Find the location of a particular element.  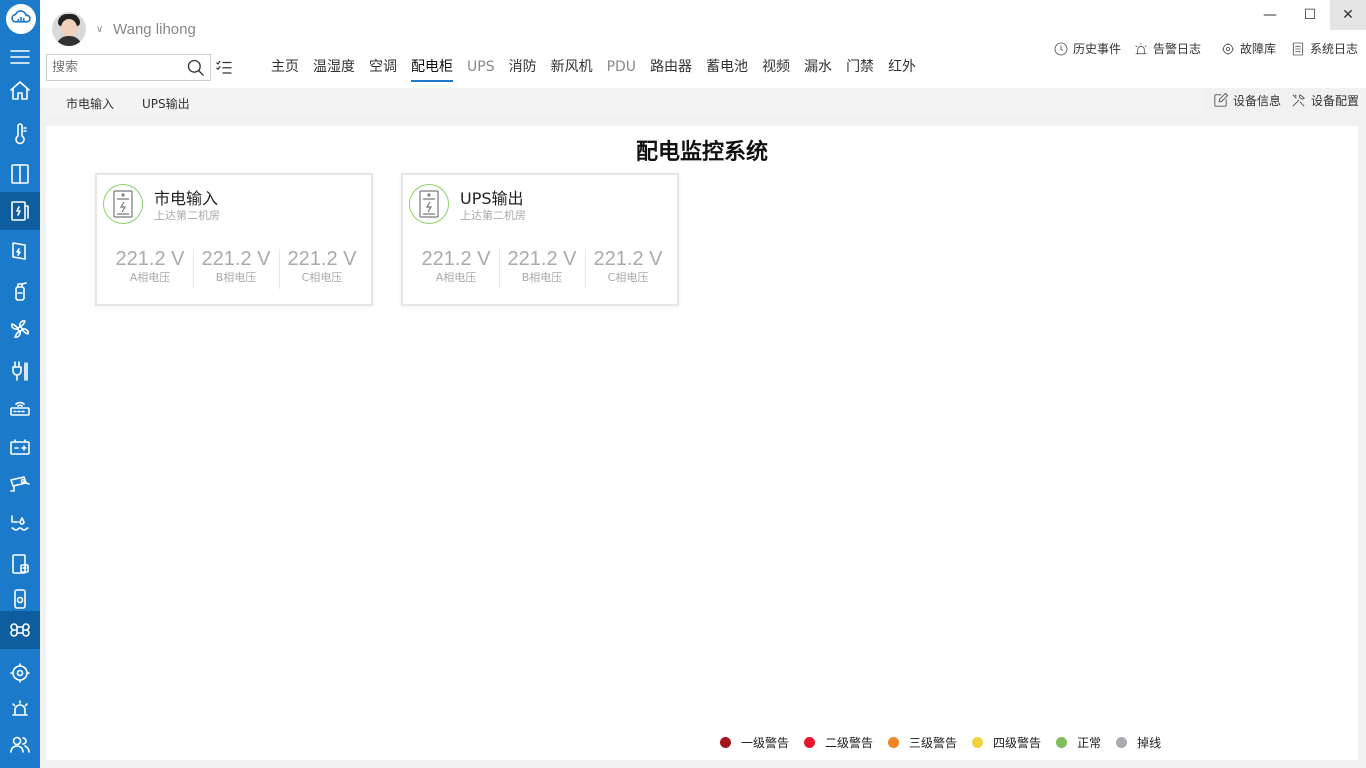

ups-icon is located at coordinates (20, 251).